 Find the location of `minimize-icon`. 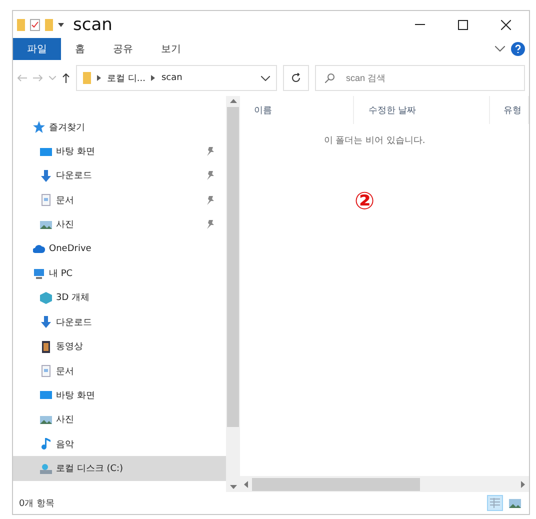

minimize-icon is located at coordinates (420, 24).